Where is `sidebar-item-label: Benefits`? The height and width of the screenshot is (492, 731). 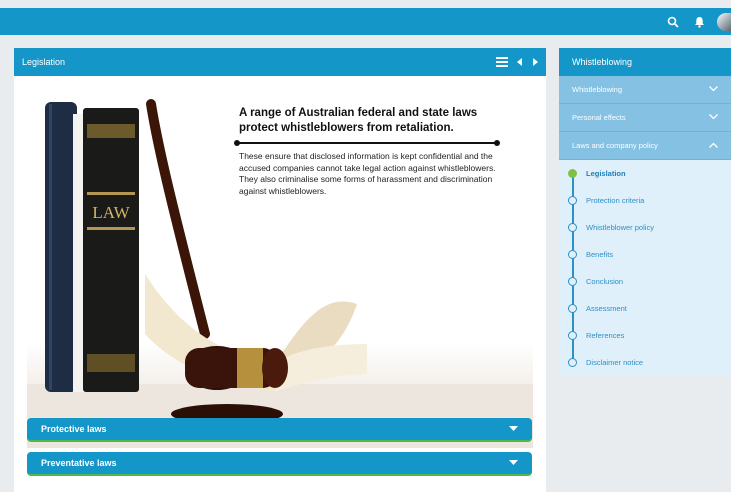
sidebar-item-label: Benefits is located at coordinates (600, 254).